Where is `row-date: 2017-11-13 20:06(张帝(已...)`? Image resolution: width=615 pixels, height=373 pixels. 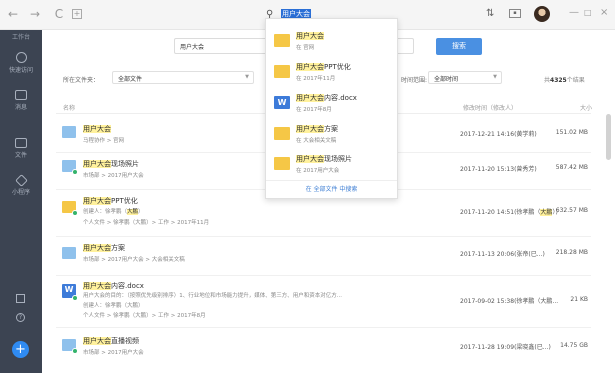
row-date: 2017-11-13 20:06(张帝(已...) is located at coordinates (502, 254).